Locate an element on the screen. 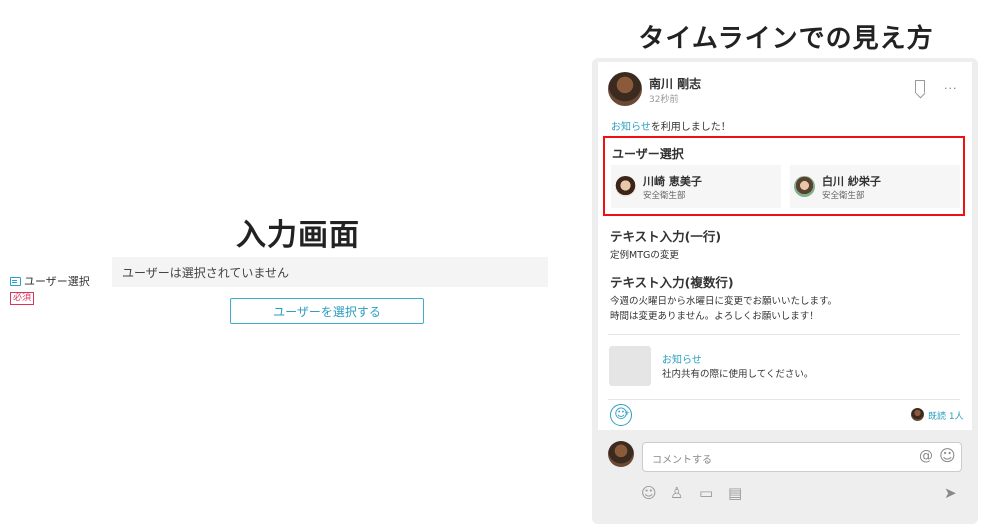  notice-description: 社内共有の際に使用してください。 is located at coordinates (738, 374).